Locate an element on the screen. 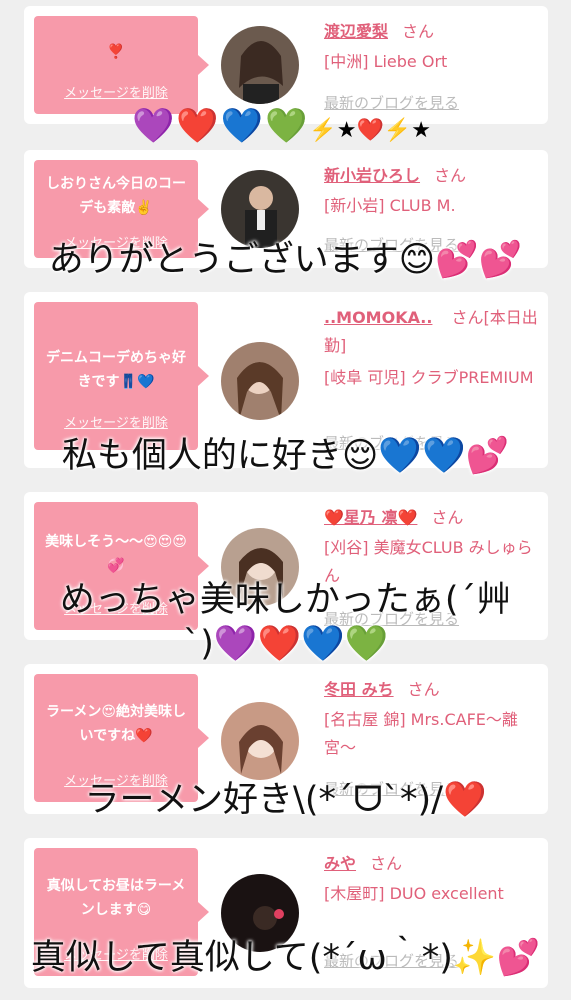 Image resolution: width=571 pixels, height=1000 pixels. overlay-caption: 真似して真似して(*´ω｀*)✨💕 is located at coordinates (285, 958).